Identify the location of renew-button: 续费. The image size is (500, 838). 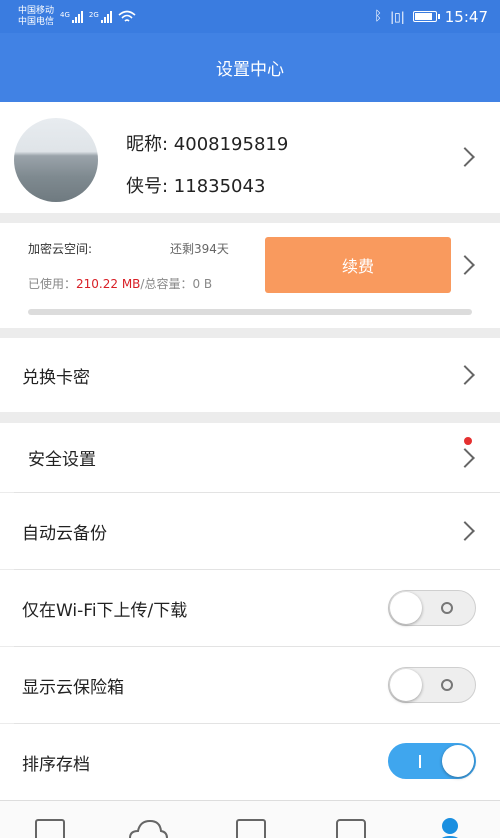
(358, 265).